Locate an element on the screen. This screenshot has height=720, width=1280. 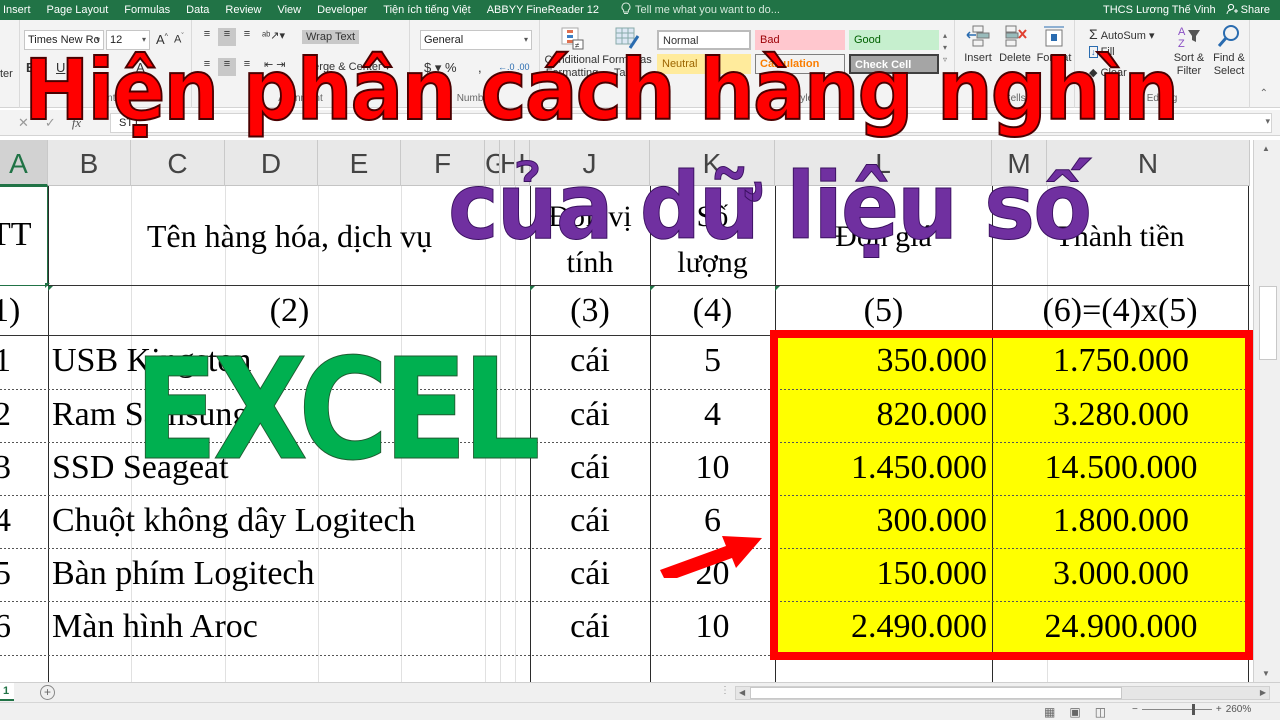
align-center-icon: ≡ is located at coordinates (227, 67).